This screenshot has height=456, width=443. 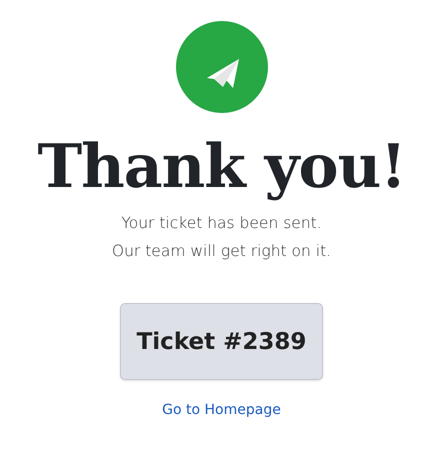 What do you see at coordinates (221, 410) in the screenshot?
I see `homepage-link: Go to Homepage` at bounding box center [221, 410].